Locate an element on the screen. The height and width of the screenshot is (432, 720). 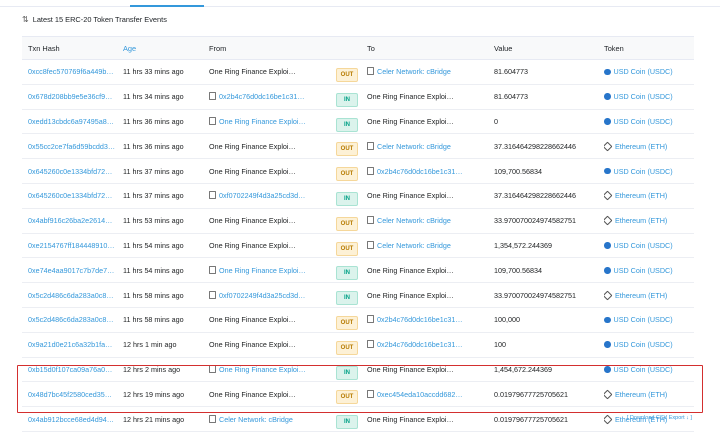
tab-strip is located at coordinates (360, 3).